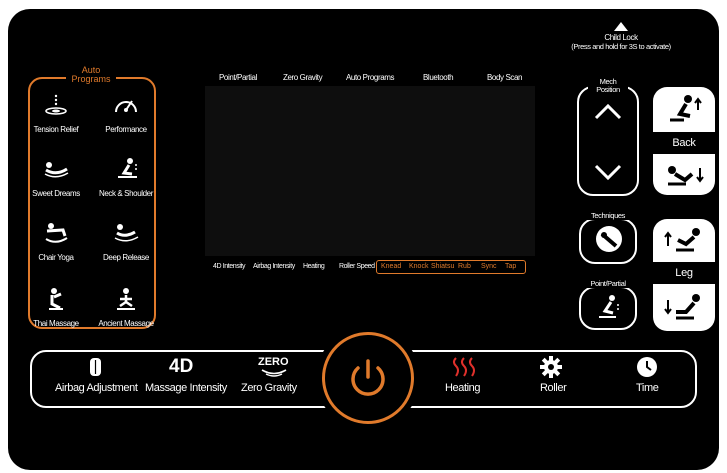 The height and width of the screenshot is (473, 727). Describe the element at coordinates (303, 77) in the screenshot. I see `screen-label-zero-gravity: Zero Gravity` at that location.